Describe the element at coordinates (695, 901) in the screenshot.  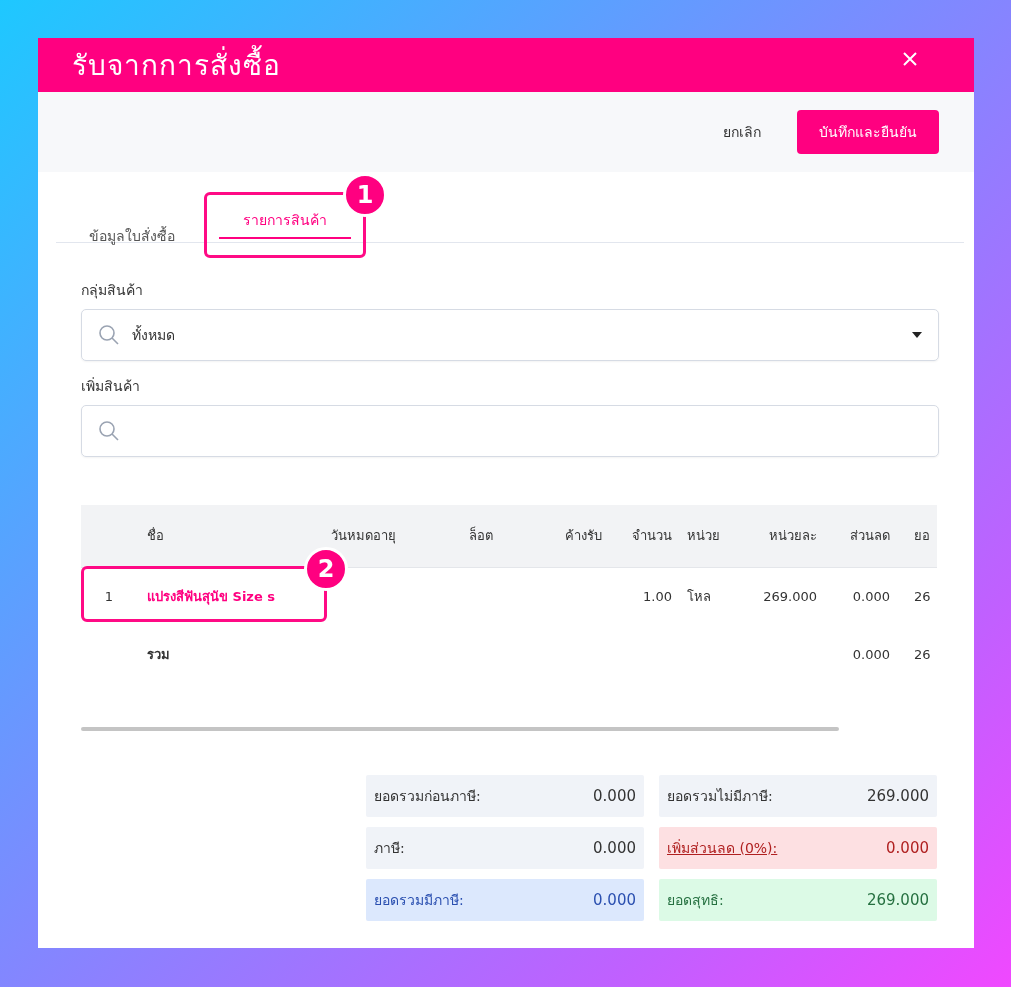
I see `summary-label: ยอดสุทธิ:` at that location.